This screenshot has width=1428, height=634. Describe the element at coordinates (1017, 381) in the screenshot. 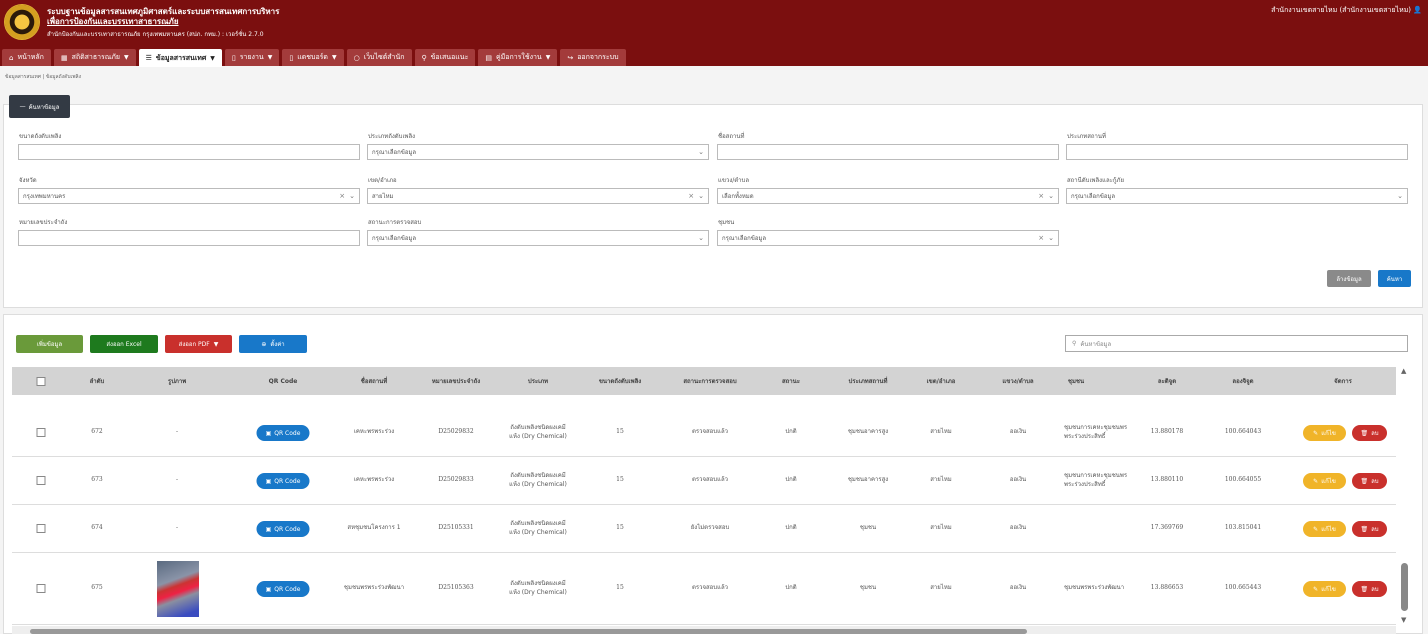

I see `column-header: แขวง/ตำบล` at that location.